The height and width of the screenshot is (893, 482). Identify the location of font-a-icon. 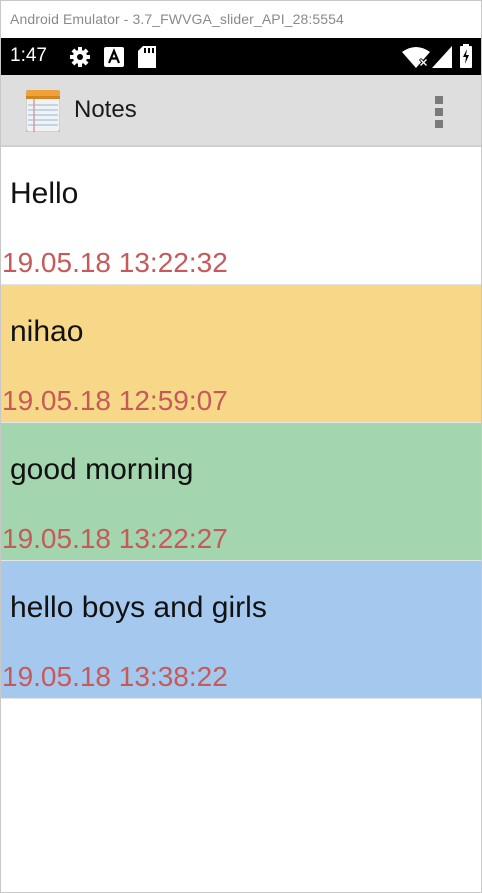
(114, 59).